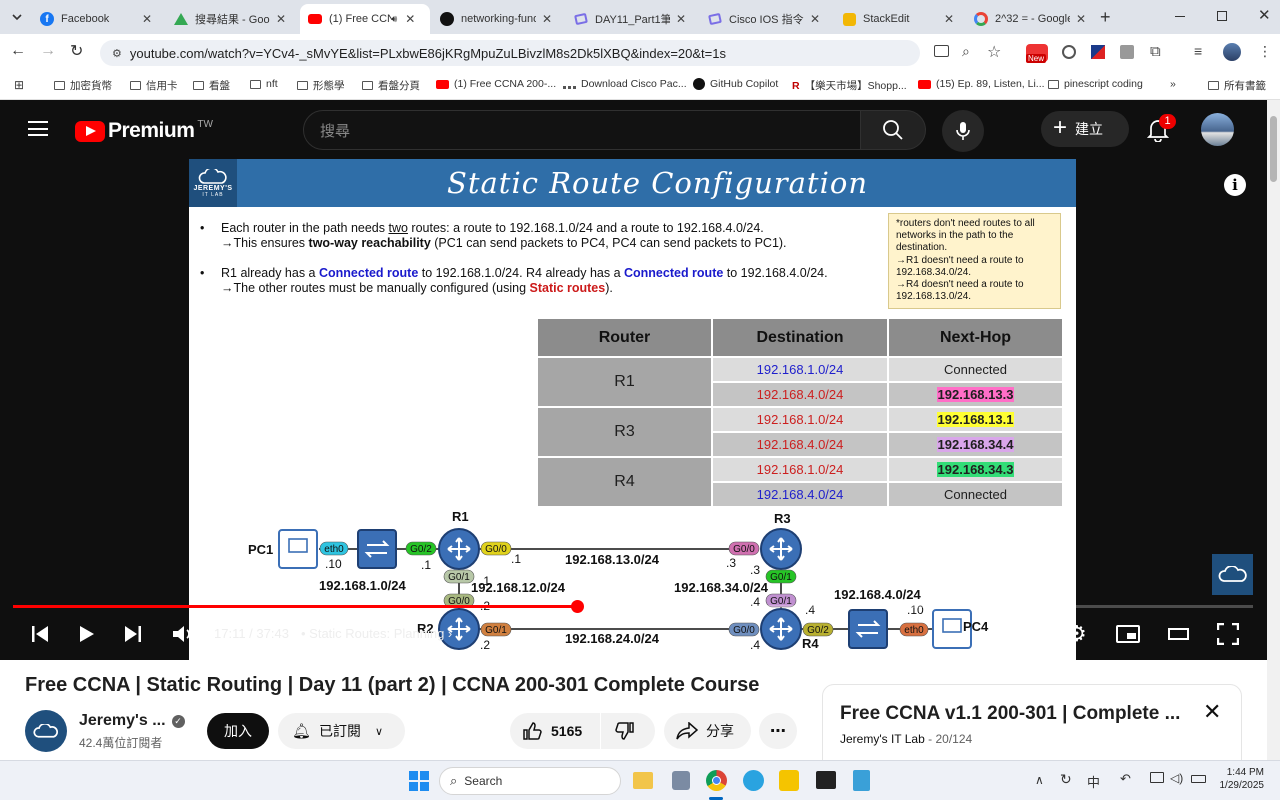 The height and width of the screenshot is (800, 1280). I want to click on join-button: 加入, so click(238, 731).